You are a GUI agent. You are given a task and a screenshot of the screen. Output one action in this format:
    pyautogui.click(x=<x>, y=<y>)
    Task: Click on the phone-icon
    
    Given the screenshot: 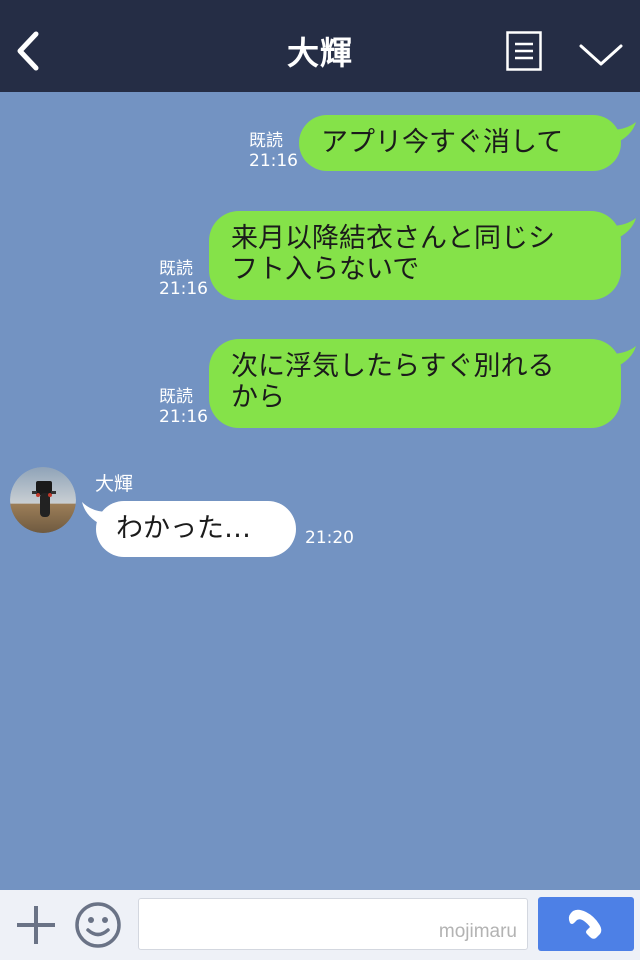 What is the action you would take?
    pyautogui.click(x=585, y=924)
    